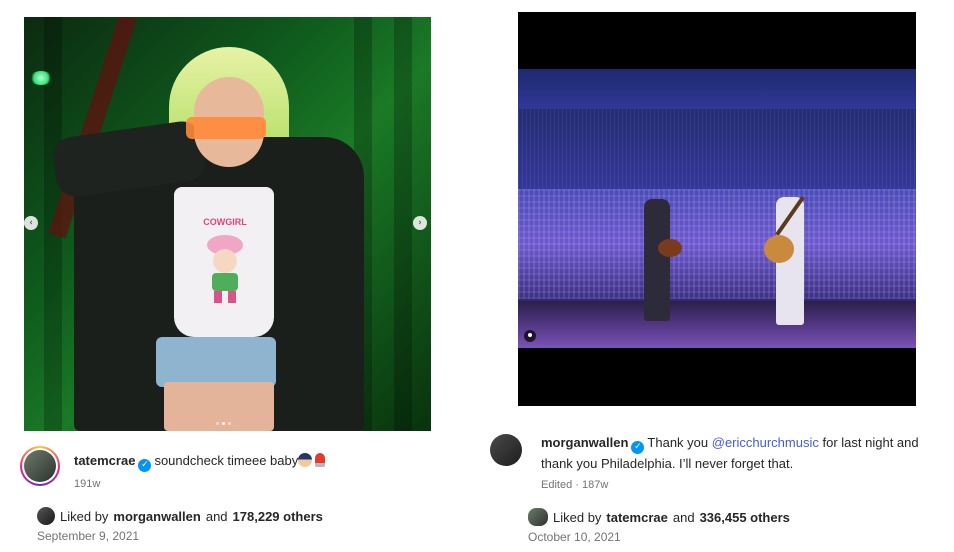  I want to click on upper-deck-crowd, so click(717, 149).